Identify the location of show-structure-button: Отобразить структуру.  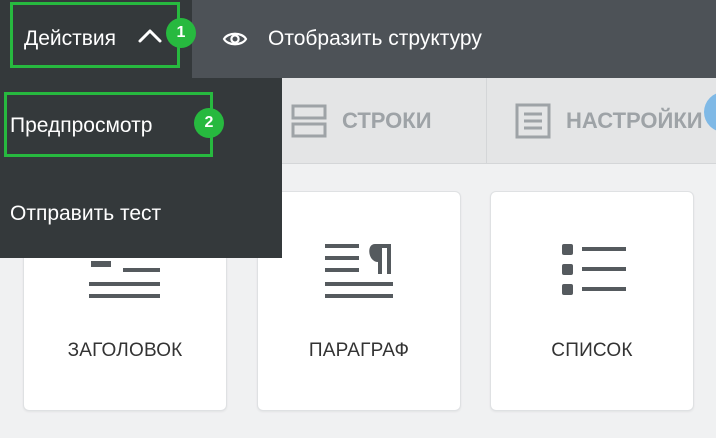
(352, 39).